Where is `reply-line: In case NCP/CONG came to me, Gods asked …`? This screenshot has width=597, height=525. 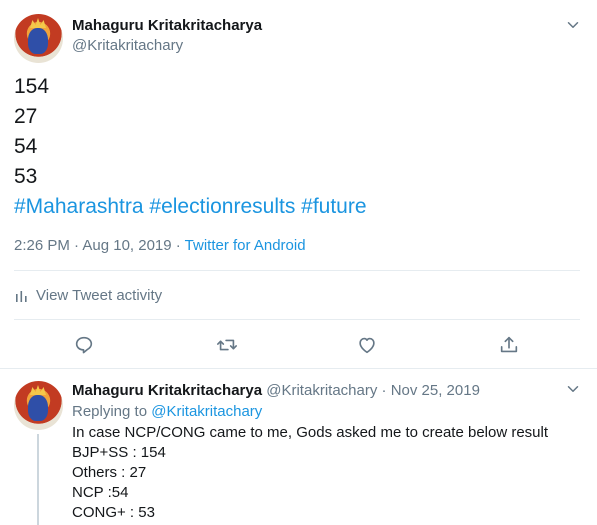 reply-line: In case NCP/CONG came to me, Gods asked … is located at coordinates (310, 432).